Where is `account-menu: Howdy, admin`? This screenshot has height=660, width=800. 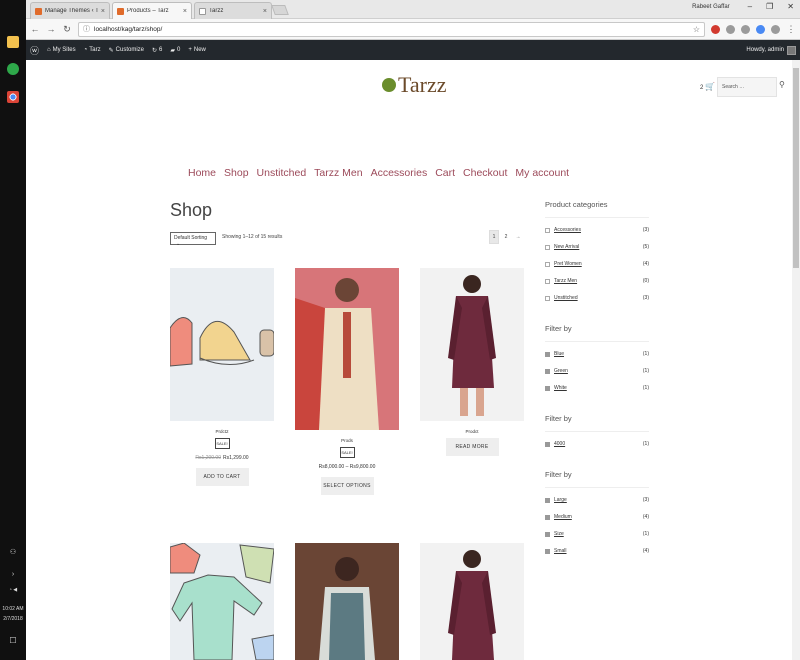 account-menu: Howdy, admin is located at coordinates (771, 50).